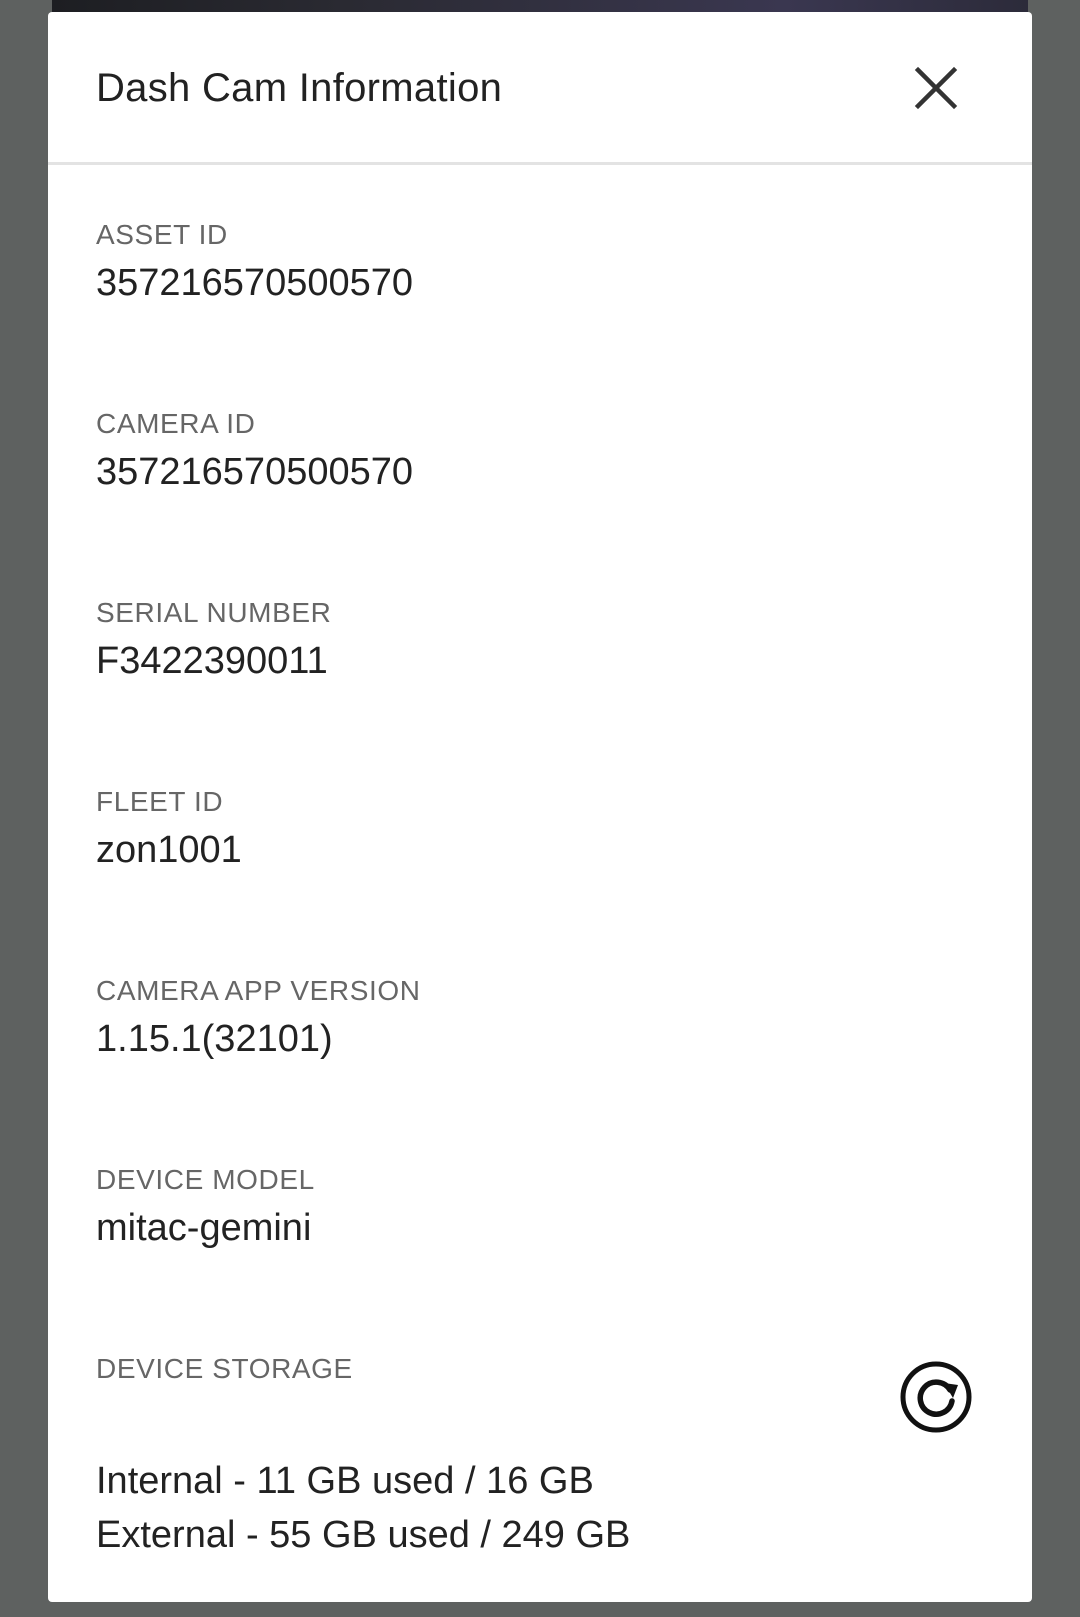 Image resolution: width=1080 pixels, height=1617 pixels. I want to click on device-storage-field: DEVICE STORAGE, so click(224, 1369).